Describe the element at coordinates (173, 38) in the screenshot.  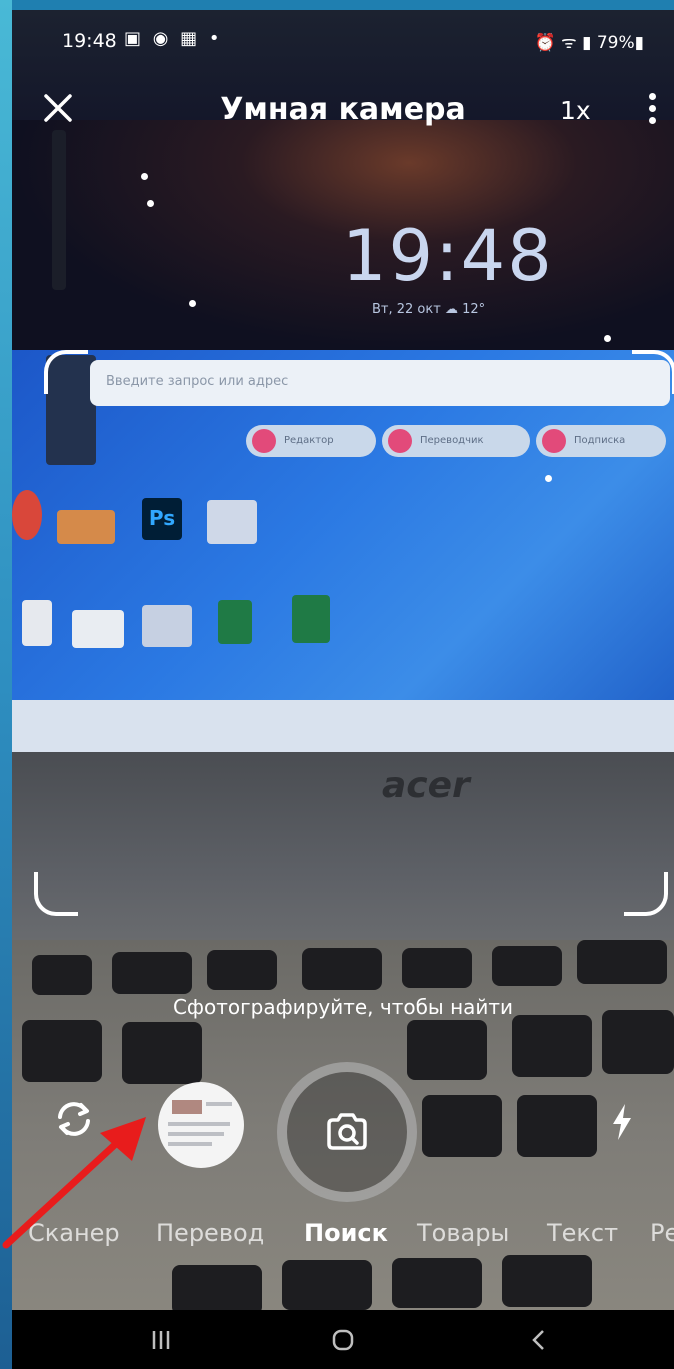
I see `status-notification-icons: ▣ ◉ ▦ •` at that location.